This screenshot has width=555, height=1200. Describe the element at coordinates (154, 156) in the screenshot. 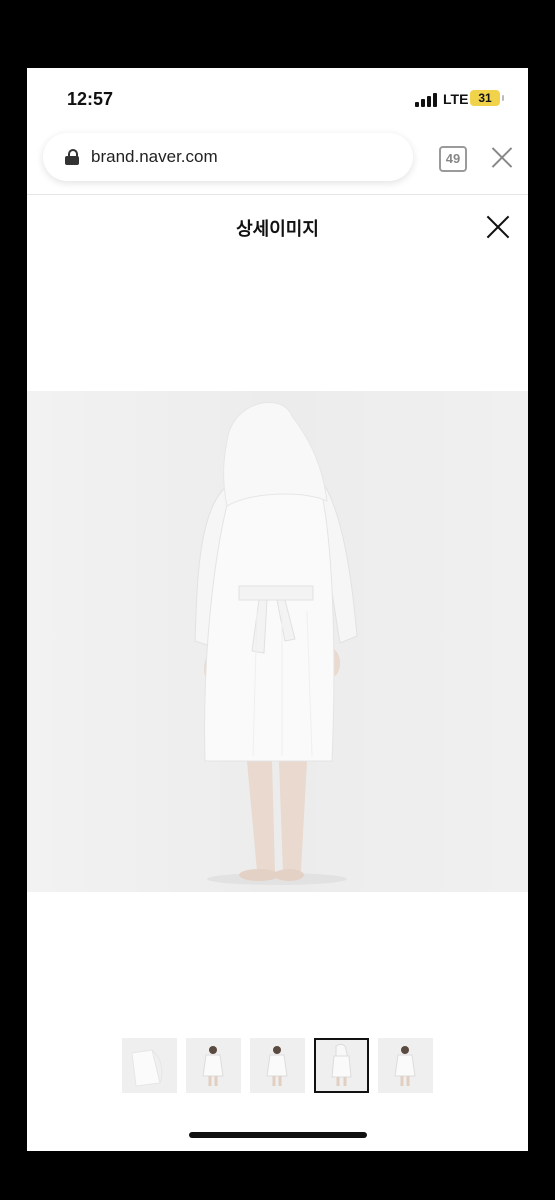

I see `url-text: brand.naver.com` at that location.